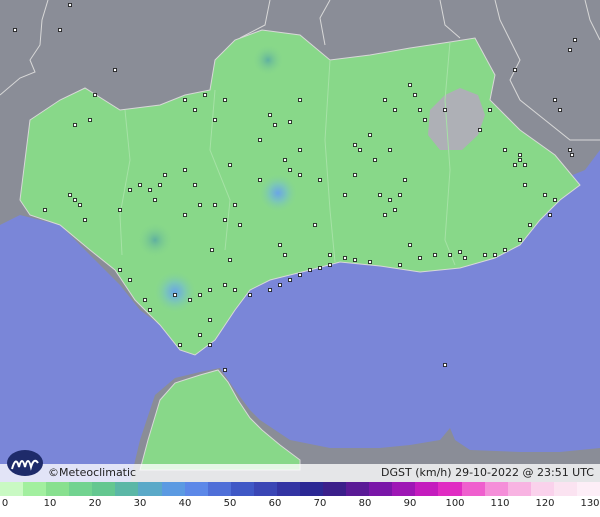 Image resolution: width=600 pixels, height=517 pixels. What do you see at coordinates (275, 503) in the screenshot?
I see `legend-tick-label: 60` at bounding box center [275, 503].